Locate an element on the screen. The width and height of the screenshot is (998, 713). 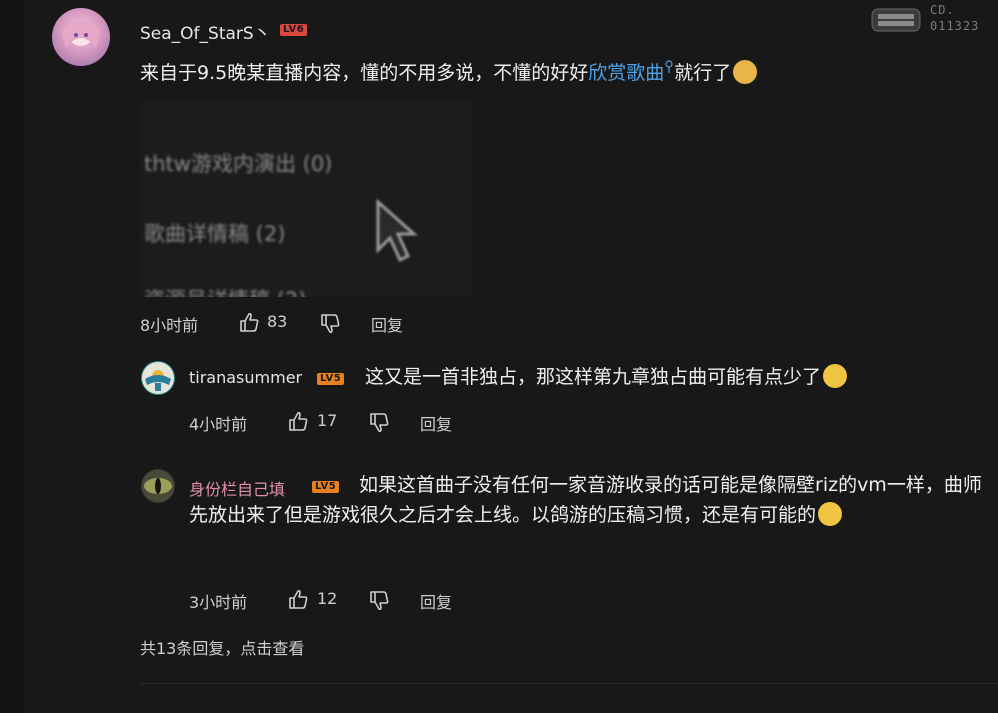
search-icon is located at coordinates (669, 67).